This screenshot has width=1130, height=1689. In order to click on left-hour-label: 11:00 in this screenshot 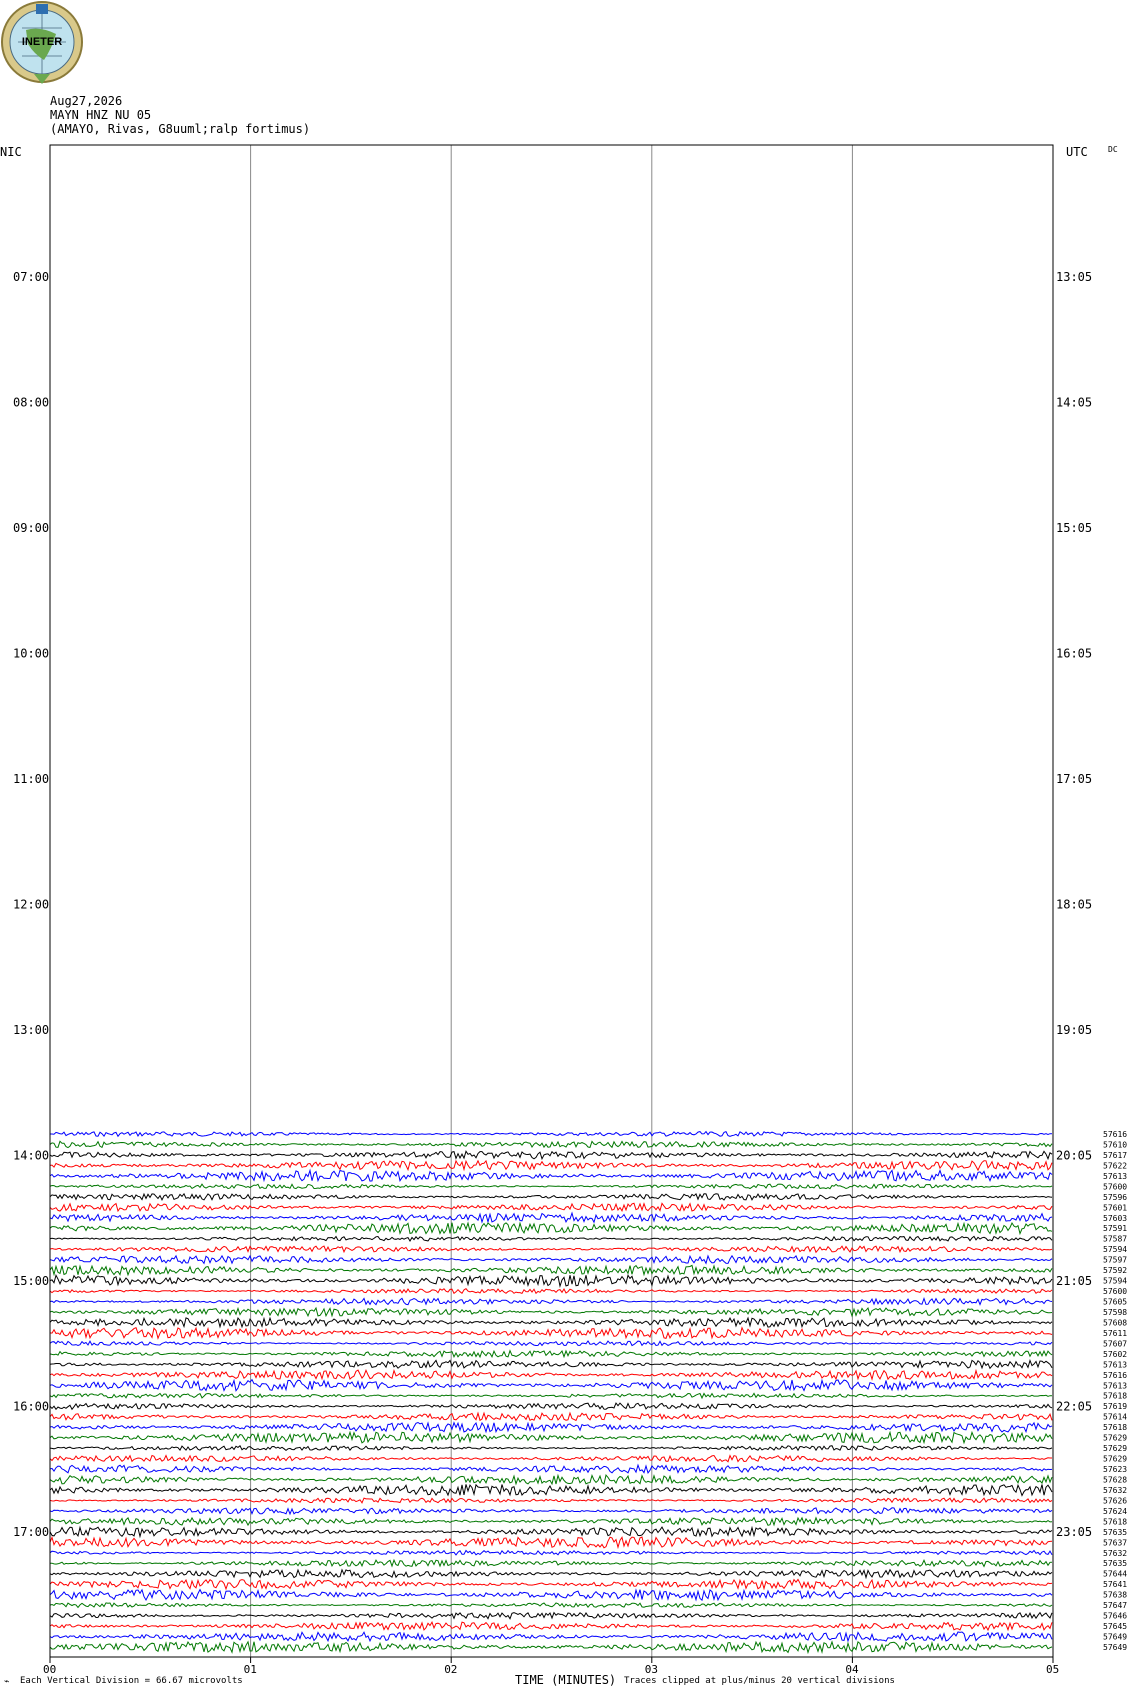, I will do `click(31, 779)`.